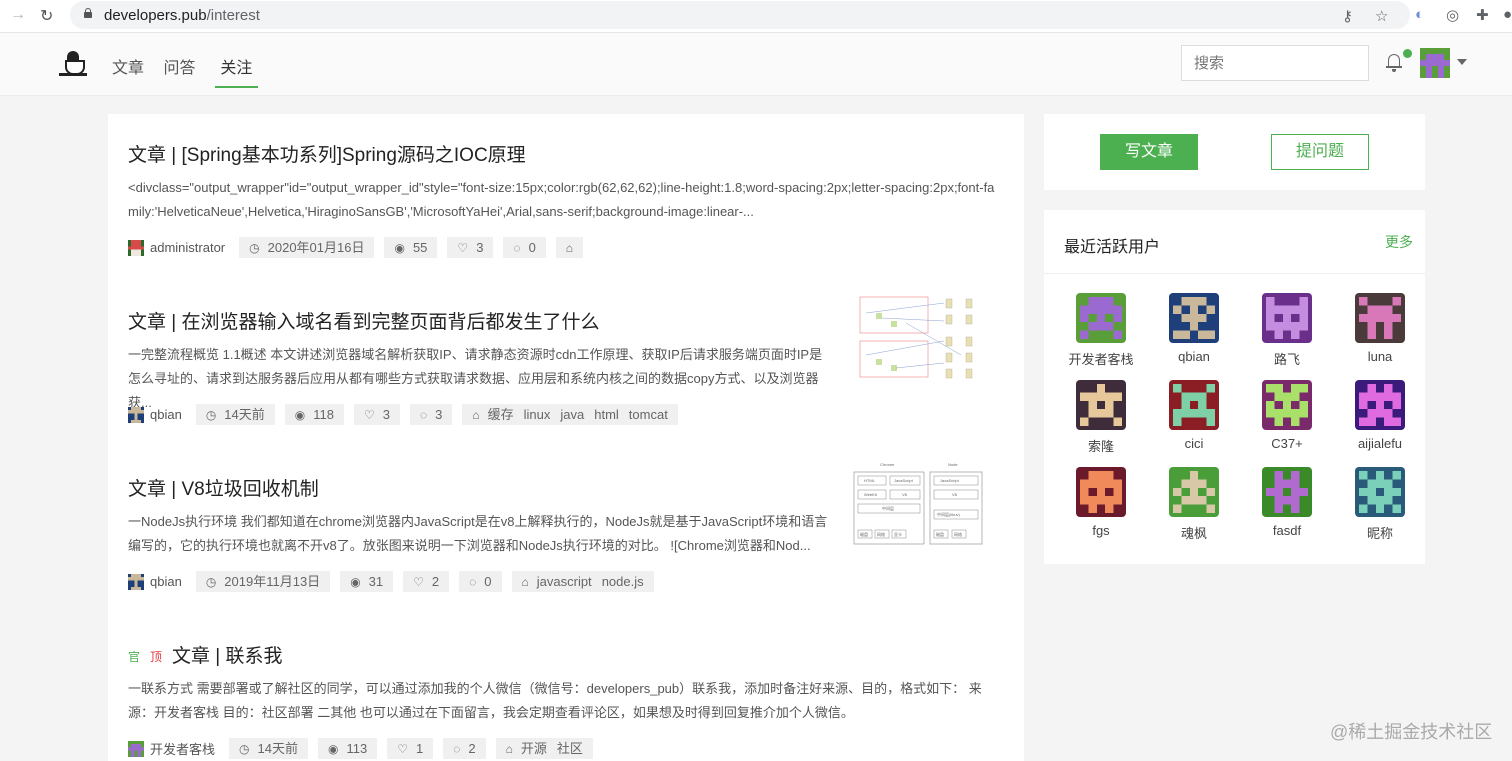 The image size is (1512, 761). Describe the element at coordinates (1380, 356) in the screenshot. I see `user-name: luna` at that location.